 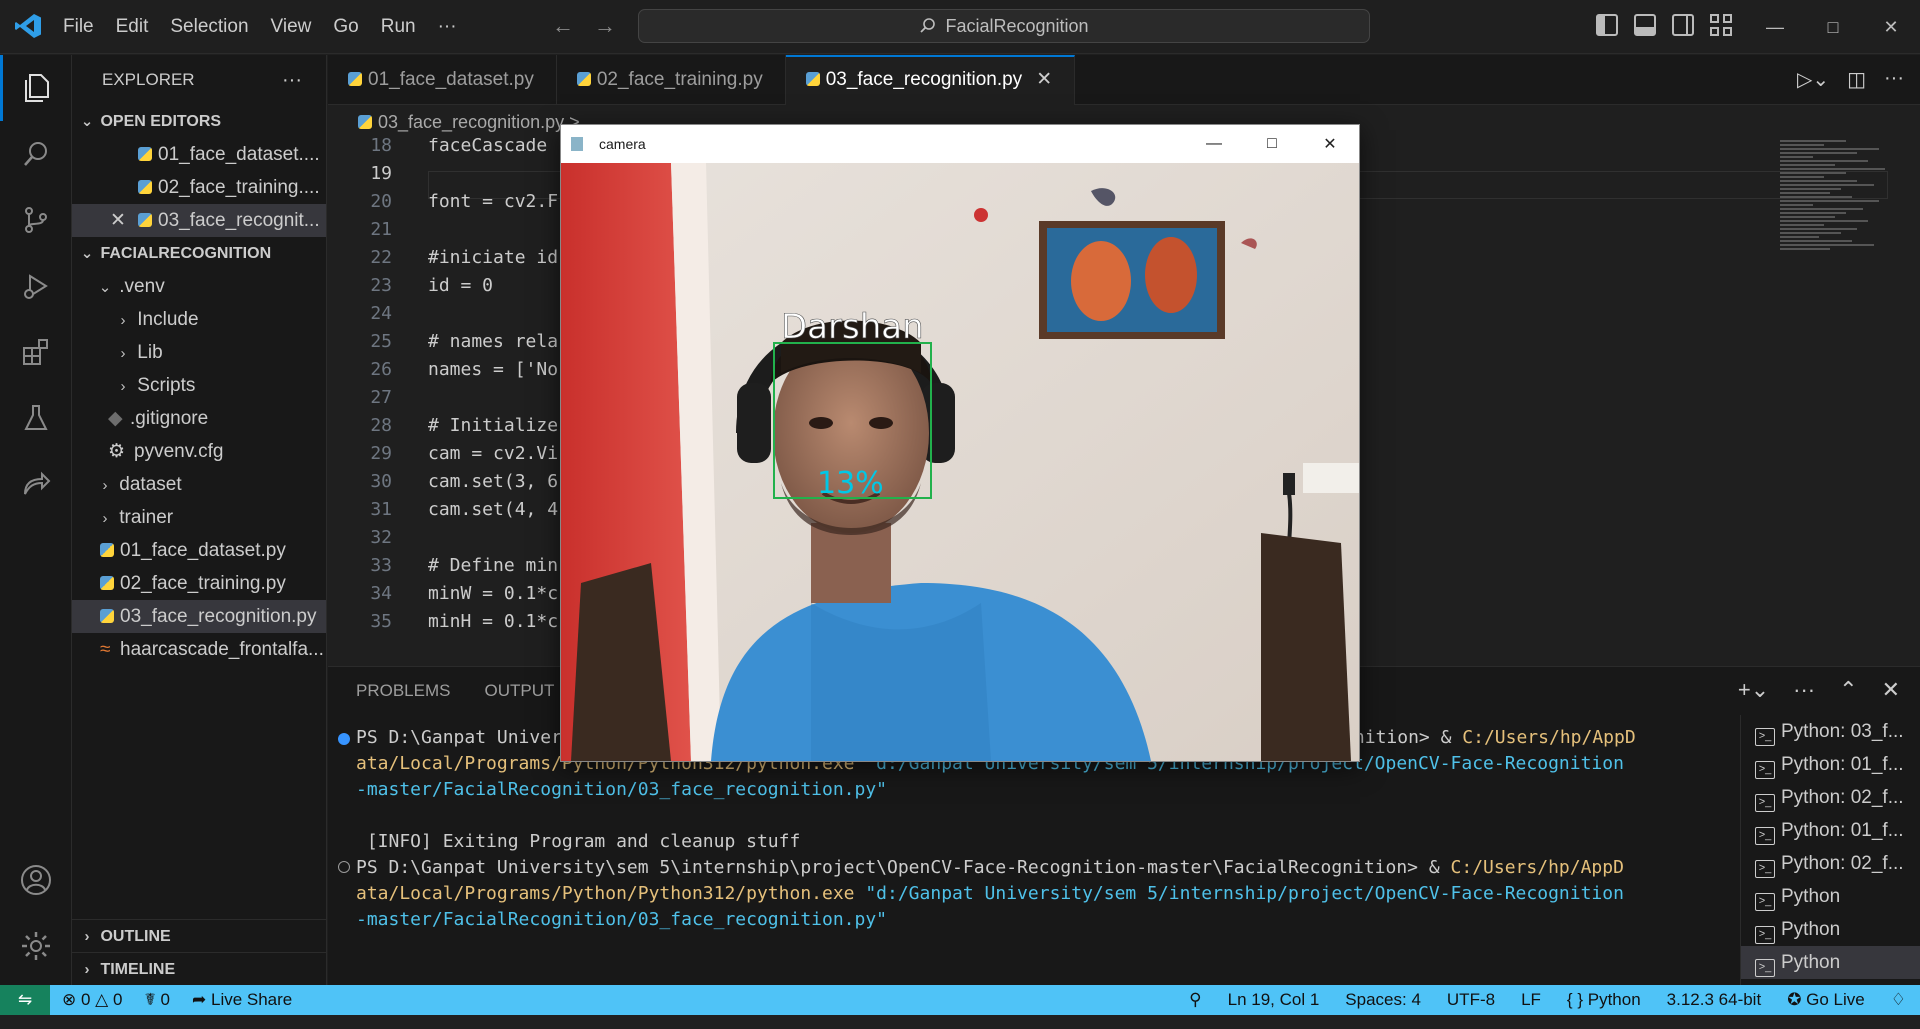 What do you see at coordinates (381, 369) in the screenshot?
I see `line-number: 26` at bounding box center [381, 369].